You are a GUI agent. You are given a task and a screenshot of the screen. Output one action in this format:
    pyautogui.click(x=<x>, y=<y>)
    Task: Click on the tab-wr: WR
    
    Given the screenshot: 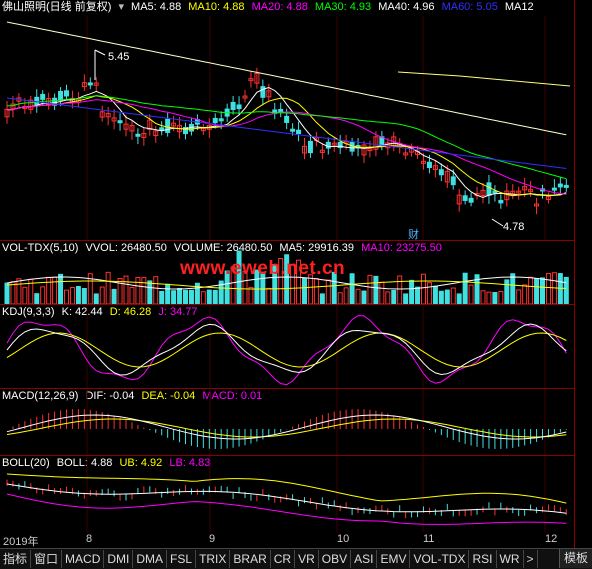 What is the action you would take?
    pyautogui.click(x=510, y=559)
    